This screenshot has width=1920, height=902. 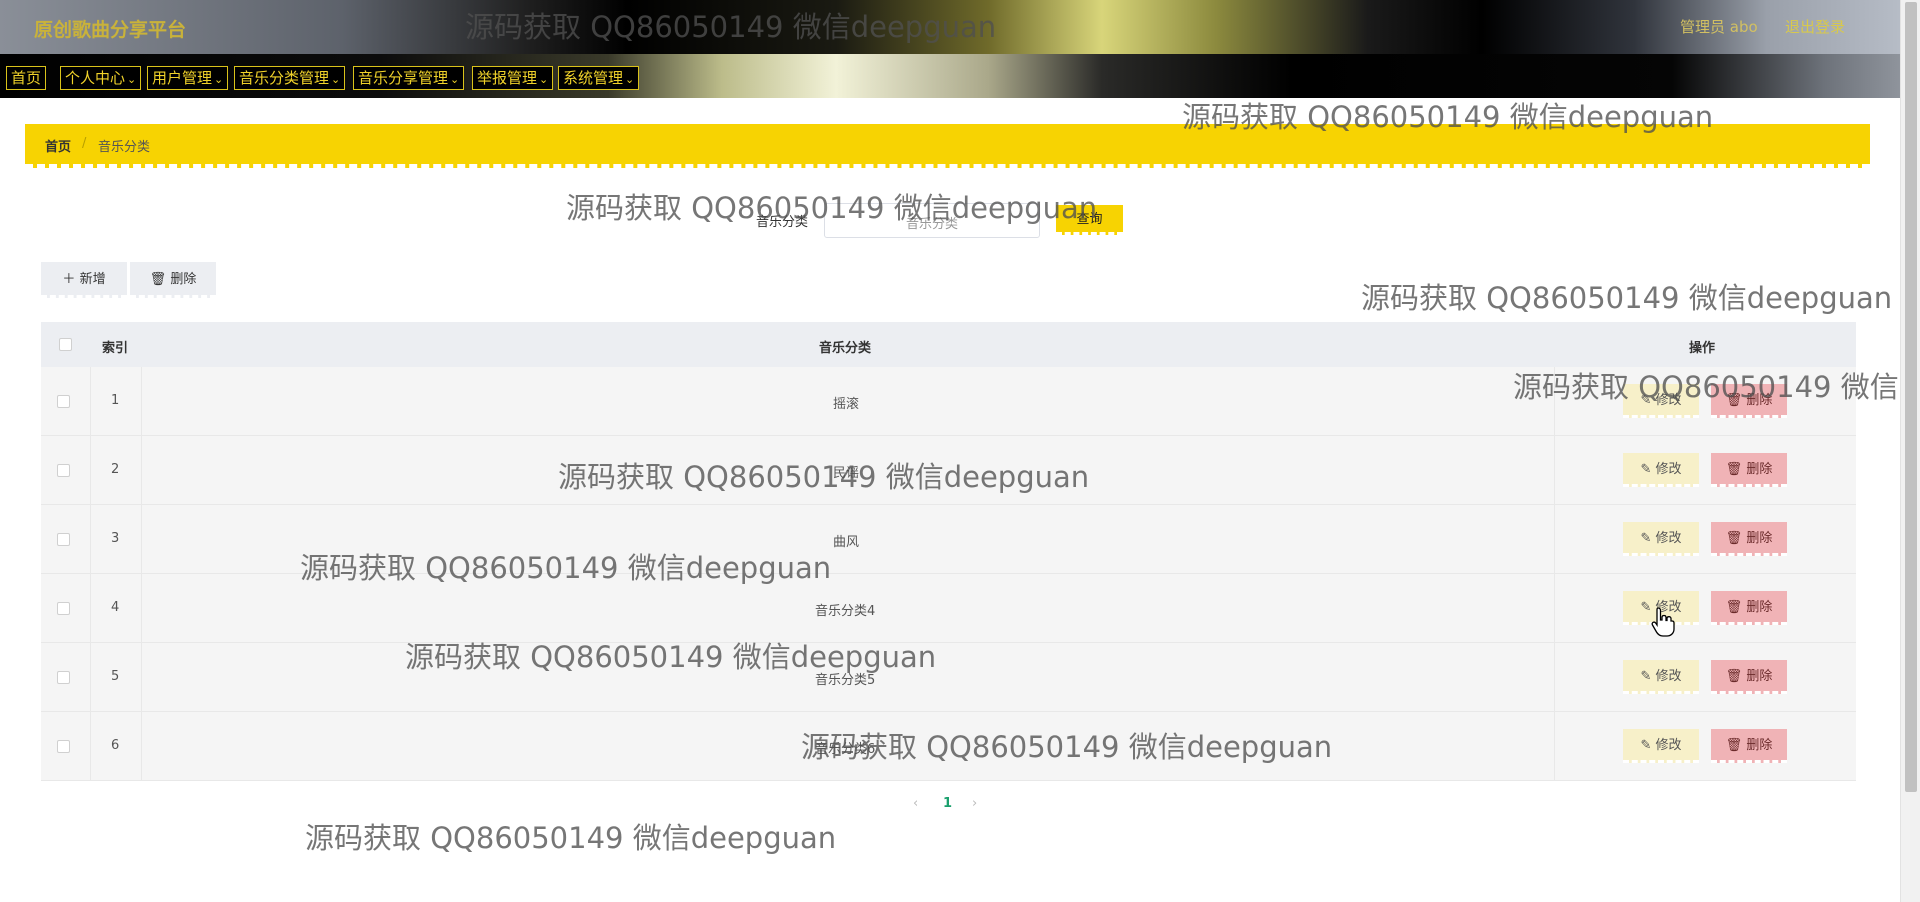 I want to click on nav-label: 音乐分类管理, so click(x=284, y=78).